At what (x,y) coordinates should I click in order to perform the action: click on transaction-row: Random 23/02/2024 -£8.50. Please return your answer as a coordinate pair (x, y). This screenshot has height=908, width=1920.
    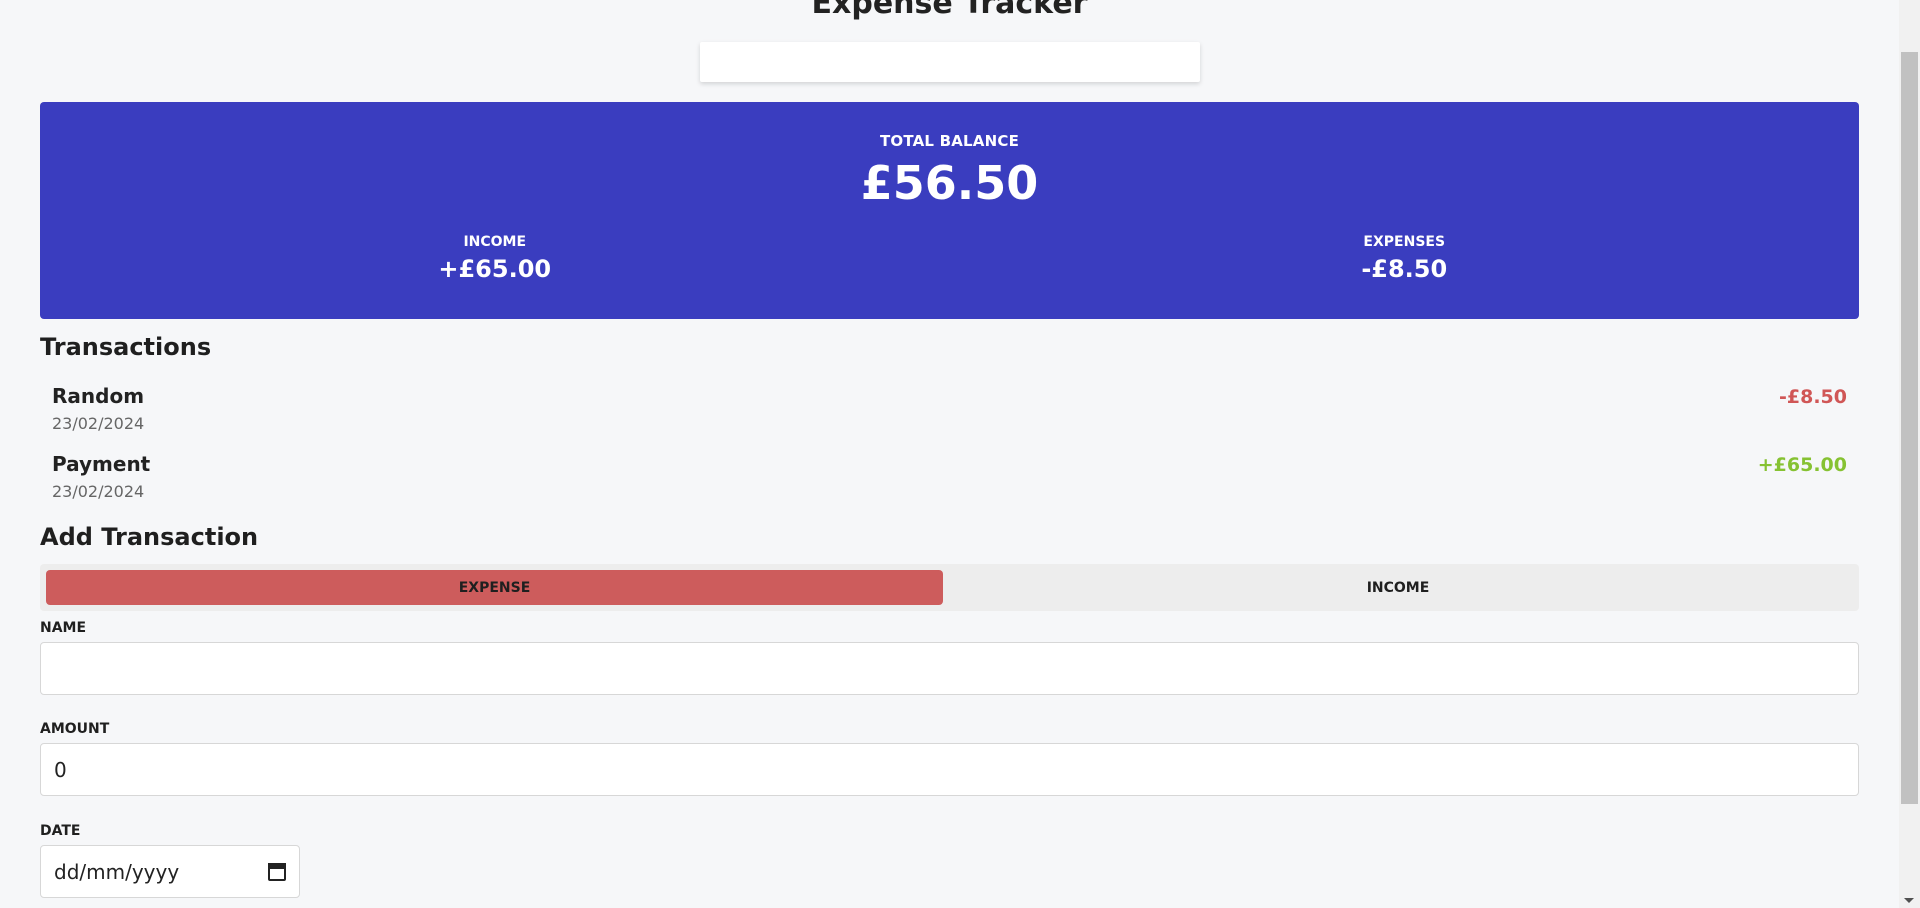
    Looking at the image, I should click on (949, 412).